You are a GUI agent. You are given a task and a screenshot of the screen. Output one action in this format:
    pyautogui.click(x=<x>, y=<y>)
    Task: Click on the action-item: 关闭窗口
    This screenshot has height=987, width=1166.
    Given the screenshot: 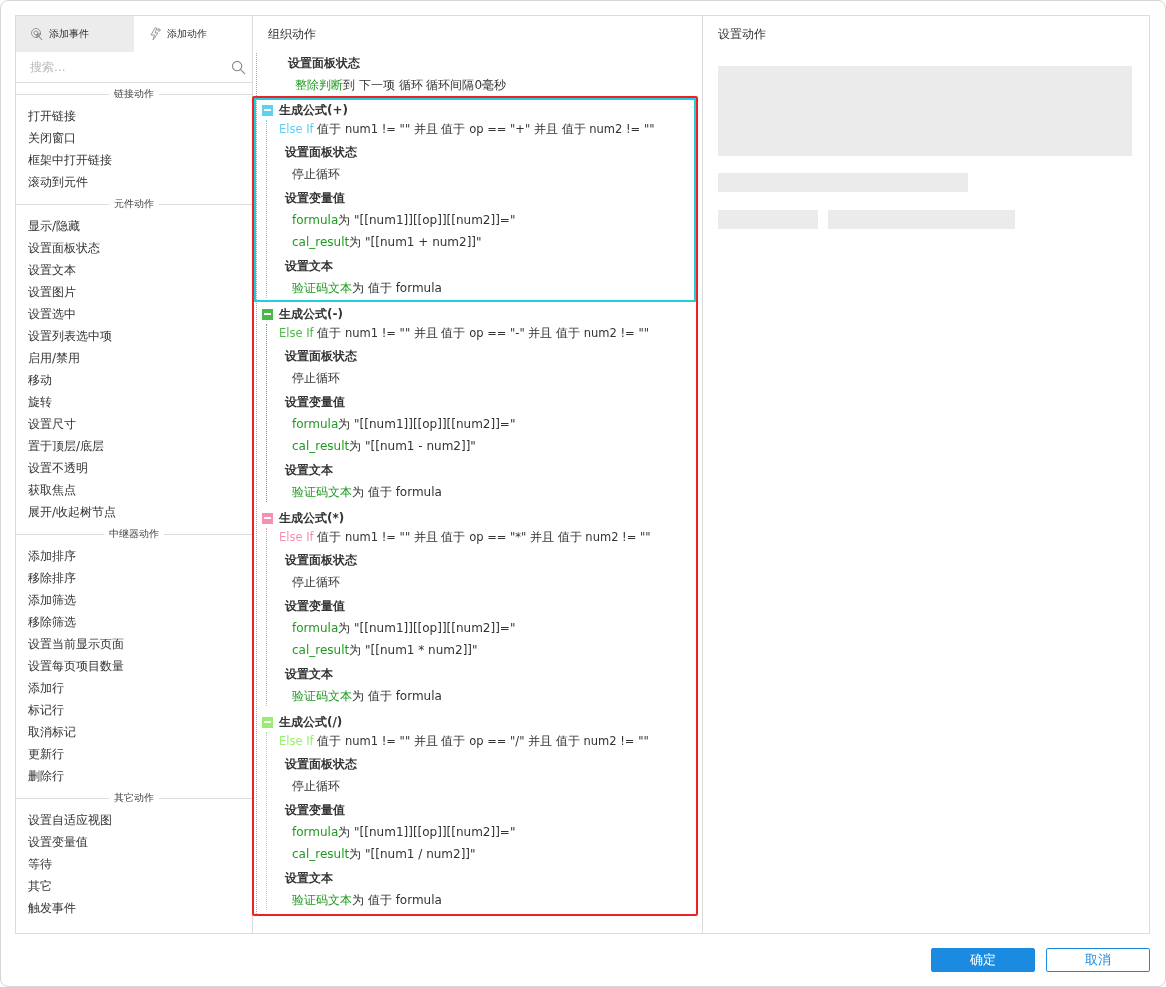 What is the action you would take?
    pyautogui.click(x=134, y=138)
    